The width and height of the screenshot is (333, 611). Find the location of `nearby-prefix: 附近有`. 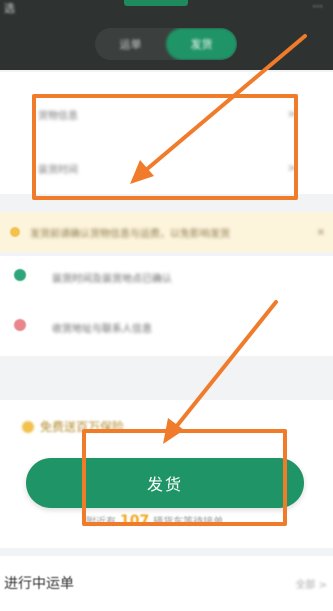

nearby-prefix: 附近有 is located at coordinates (101, 522).